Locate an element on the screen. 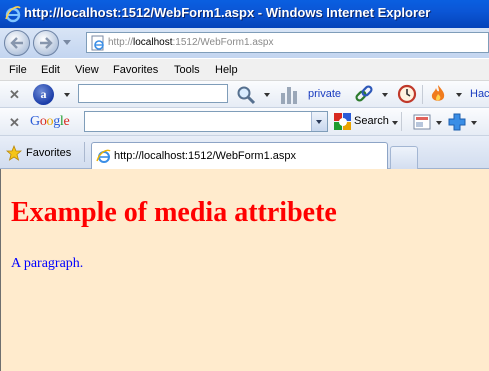 This screenshot has width=489, height=371. google-logo-letter: G is located at coordinates (35, 121).